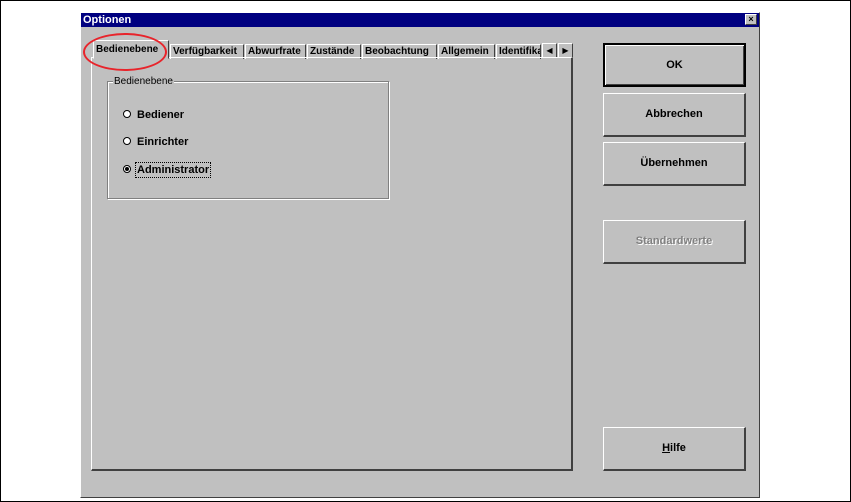 This screenshot has height=502, width=851. Describe the element at coordinates (674, 164) in the screenshot. I see `apply-button: Übernehmen` at that location.